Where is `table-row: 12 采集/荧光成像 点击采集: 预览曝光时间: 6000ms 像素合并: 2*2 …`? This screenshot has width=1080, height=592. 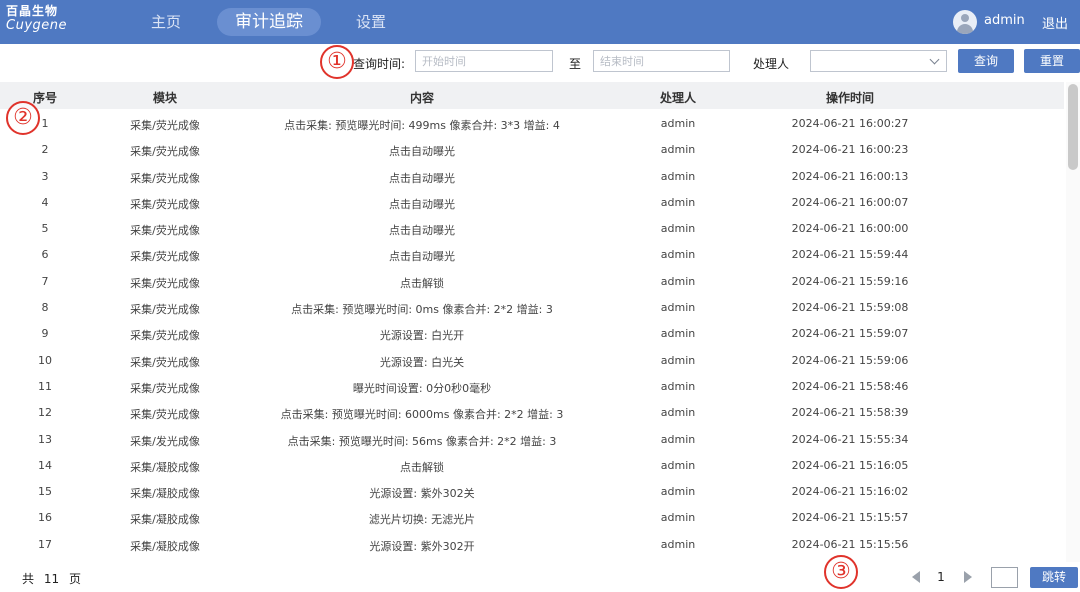 table-row: 12 采集/荧光成像 点击采集: 预览曝光时间: 6000ms 像素合并: 2*2 … is located at coordinates (532, 412).